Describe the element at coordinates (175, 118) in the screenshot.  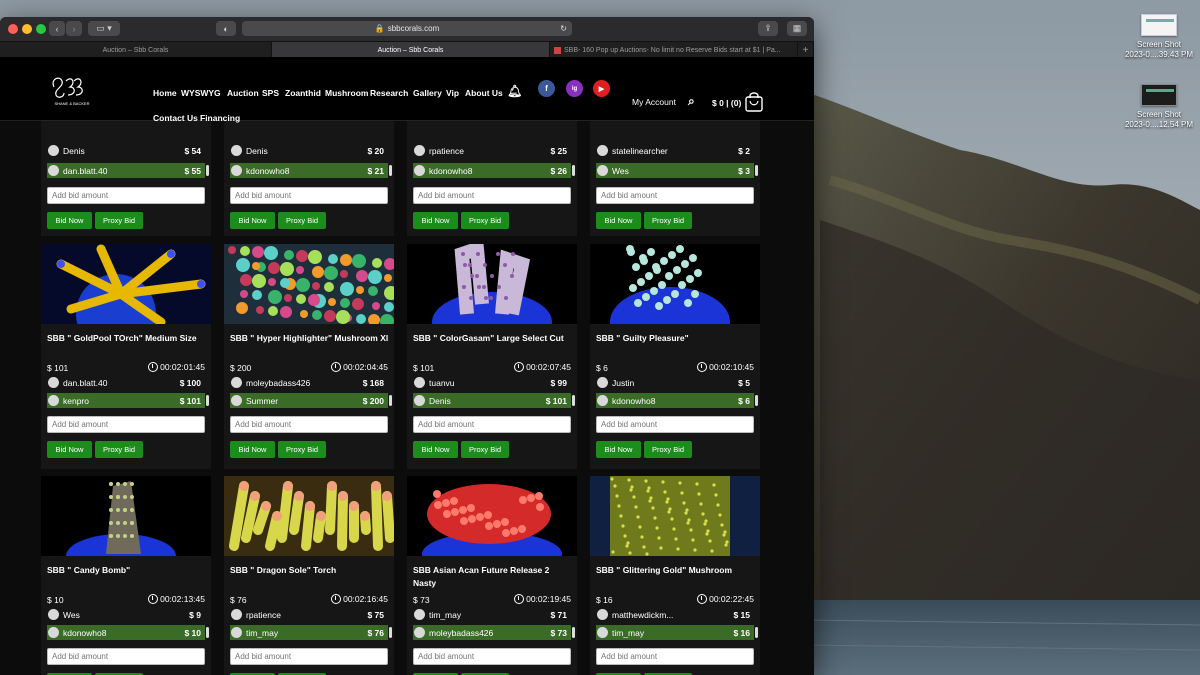
I see `nav-contact-us: Contact Us` at that location.